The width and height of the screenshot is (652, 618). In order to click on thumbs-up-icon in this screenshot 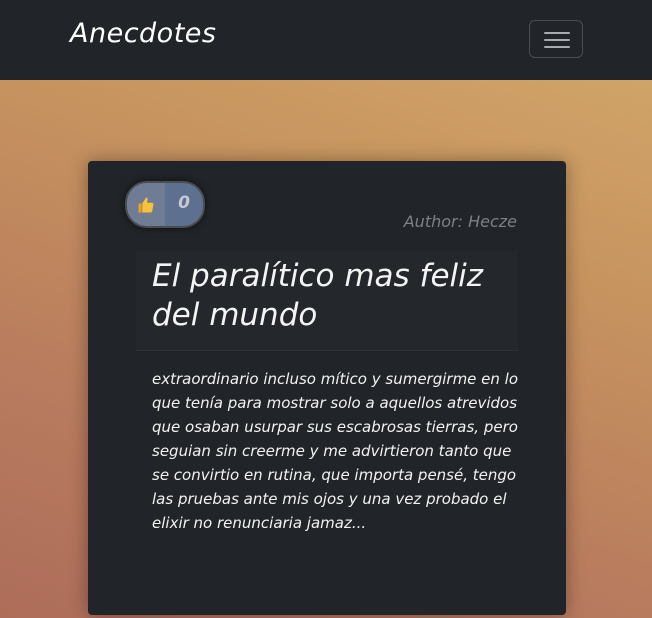, I will do `click(146, 204)`.